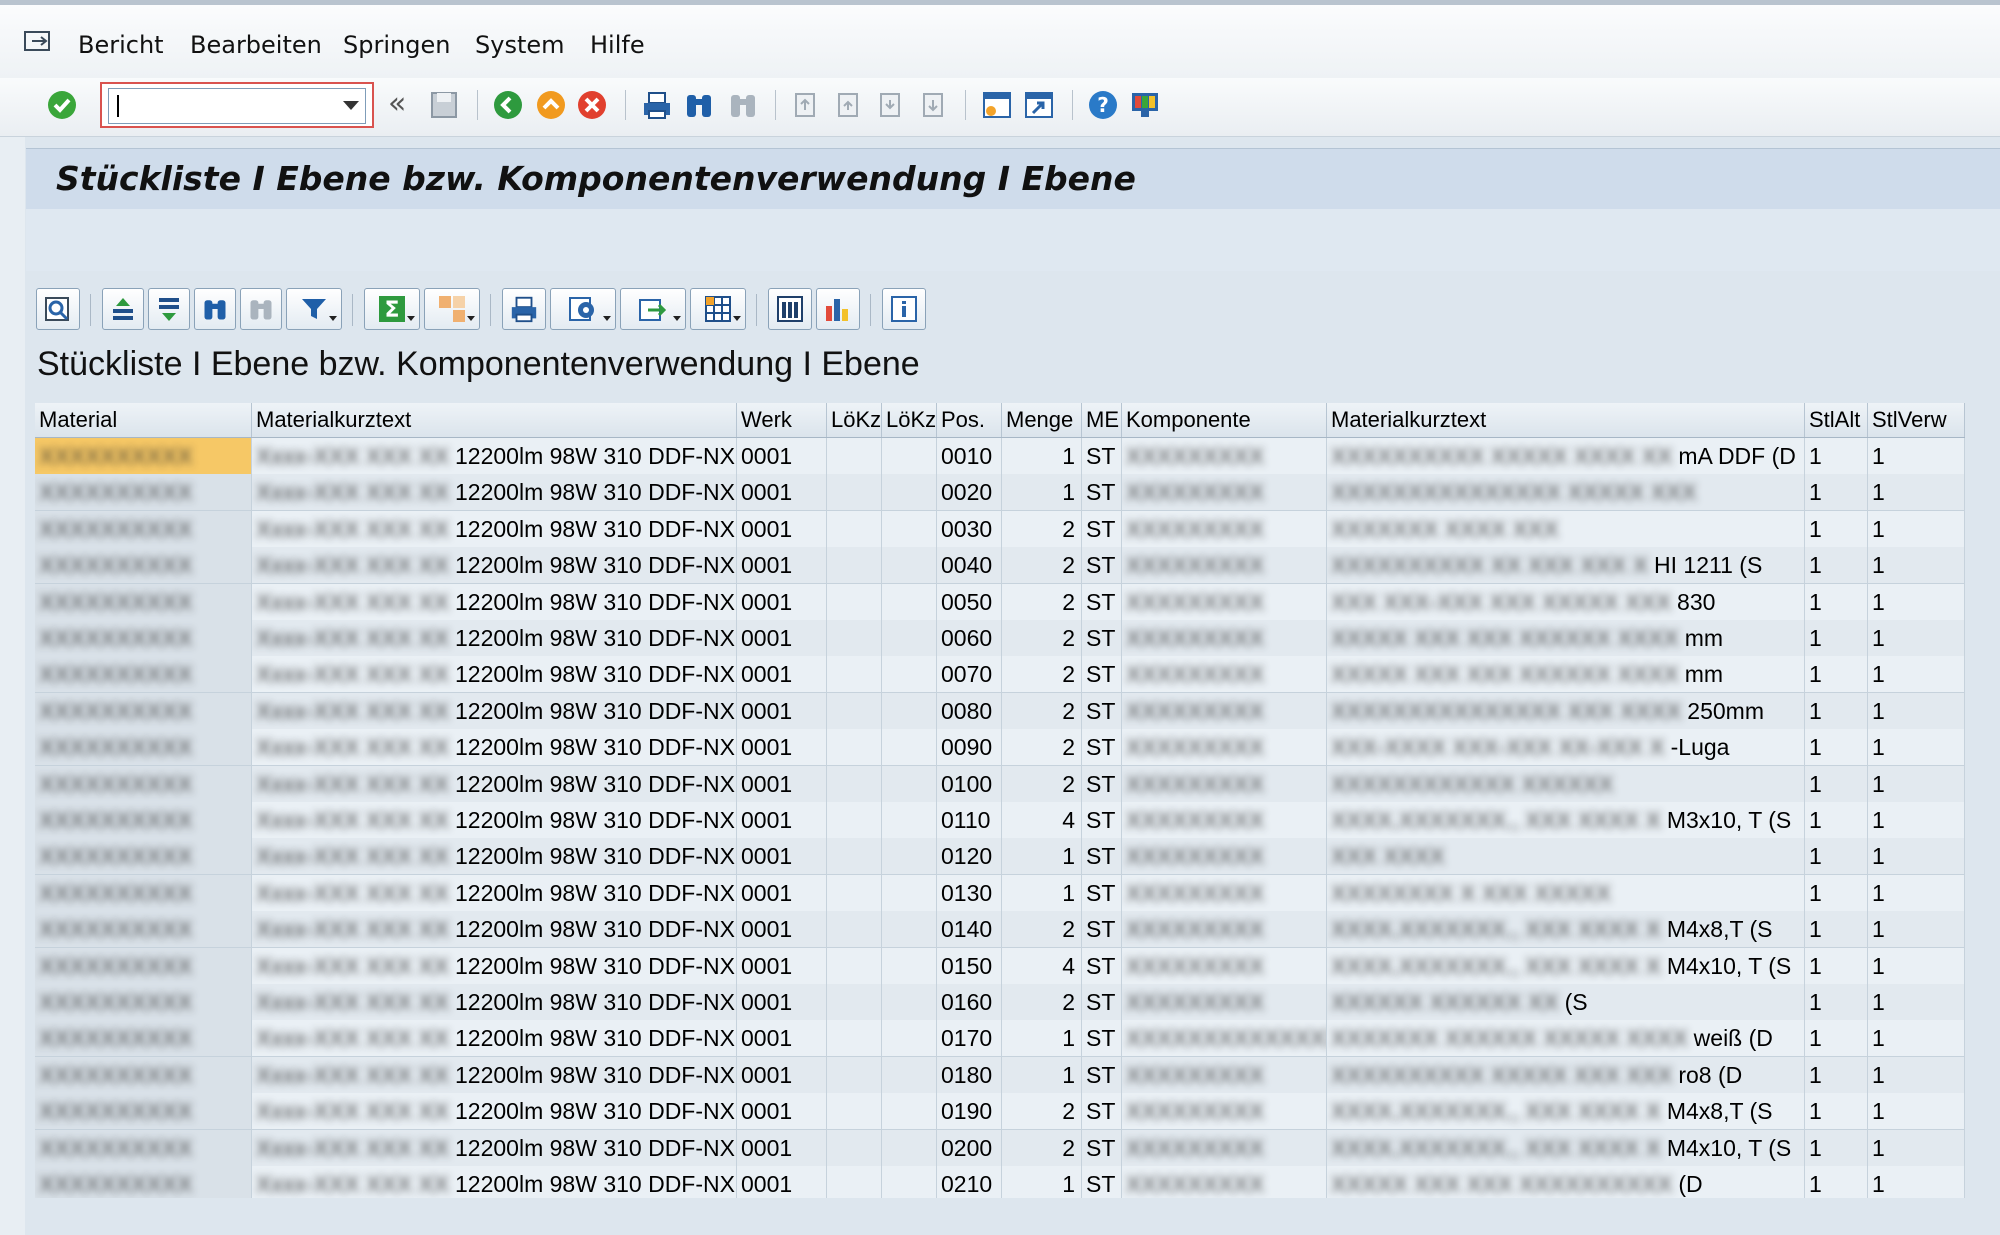 The width and height of the screenshot is (2000, 1235). Describe the element at coordinates (261, 309) in the screenshot. I see `find-next-button` at that location.